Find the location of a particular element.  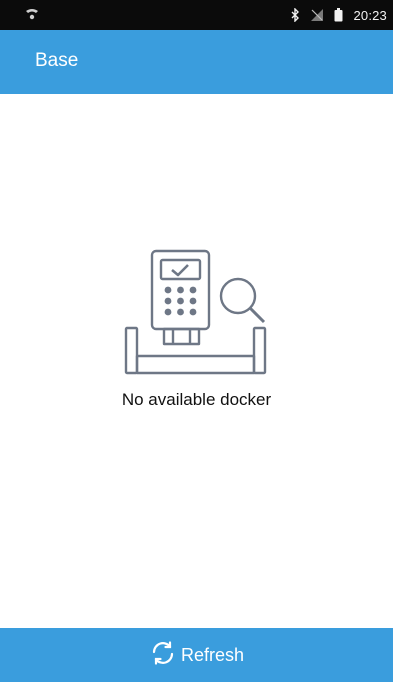

pos-terminal-dock-search-illustration is located at coordinates (198, 313).